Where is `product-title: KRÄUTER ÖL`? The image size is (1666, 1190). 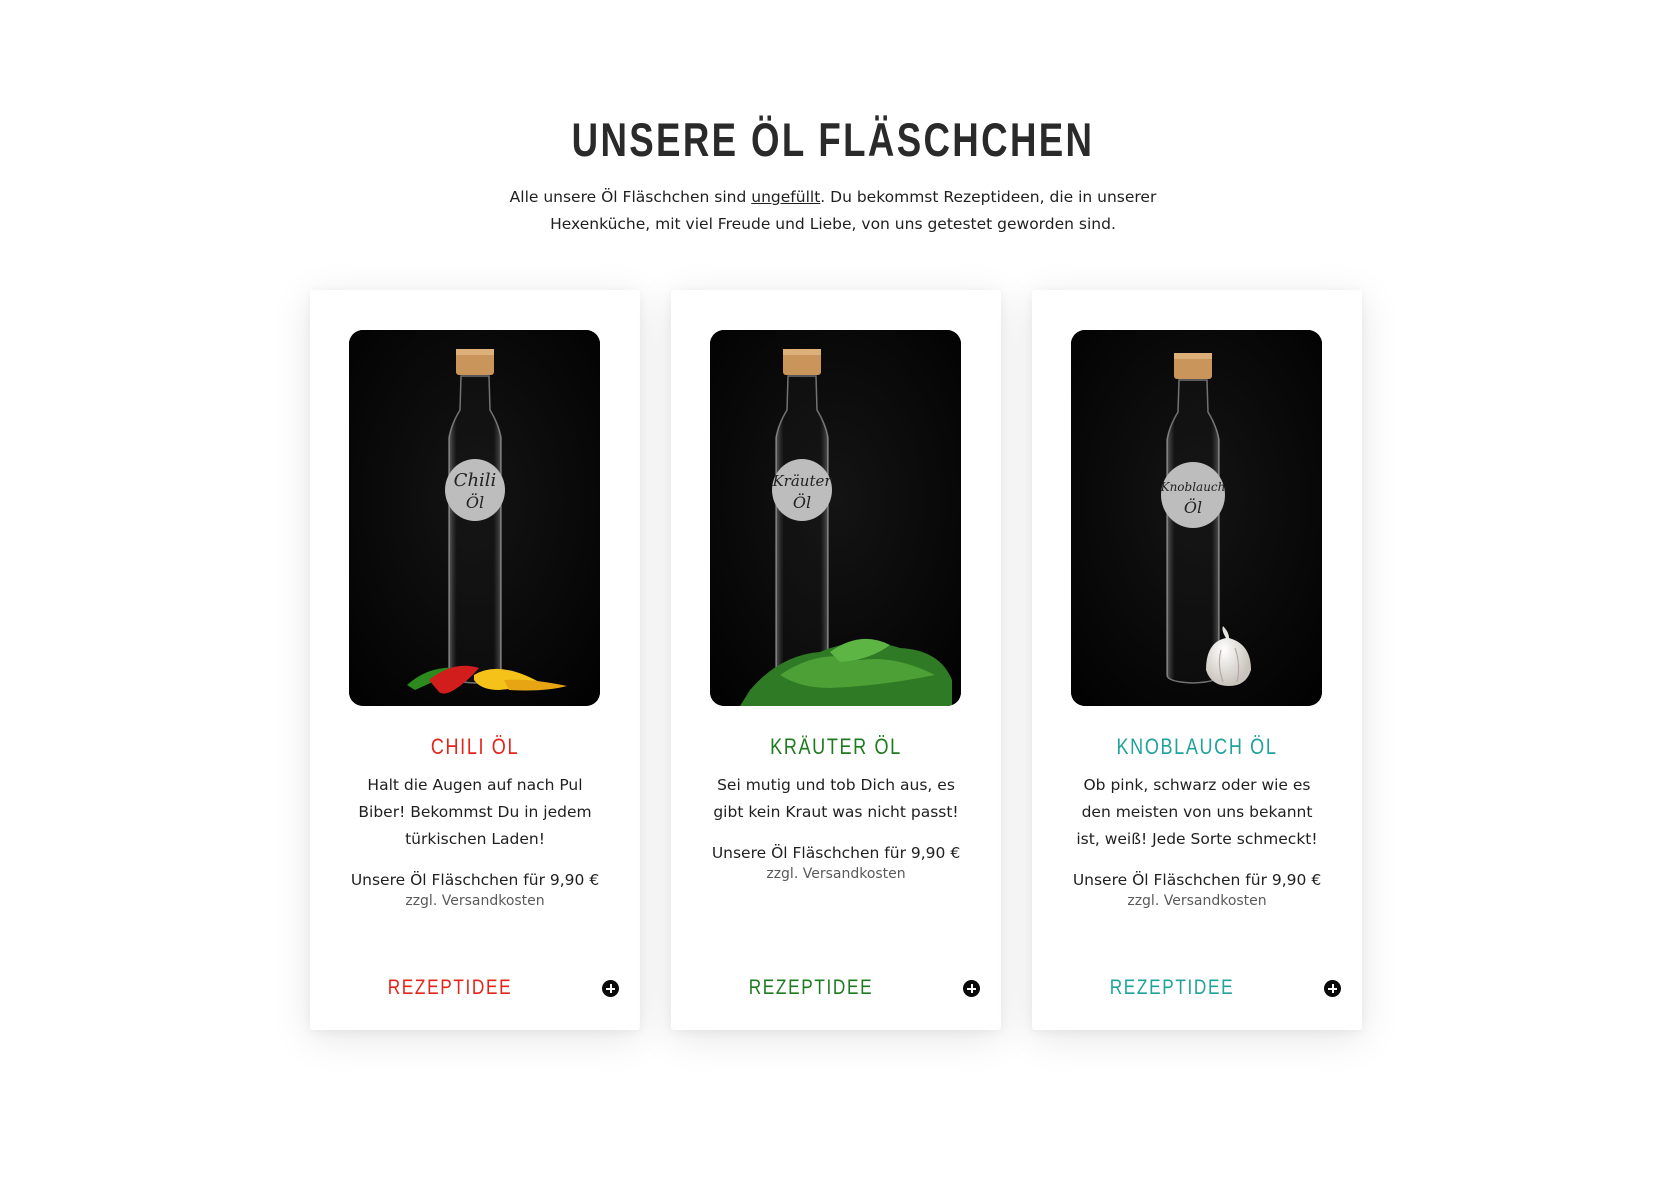 product-title: KRÄUTER ÖL is located at coordinates (836, 746).